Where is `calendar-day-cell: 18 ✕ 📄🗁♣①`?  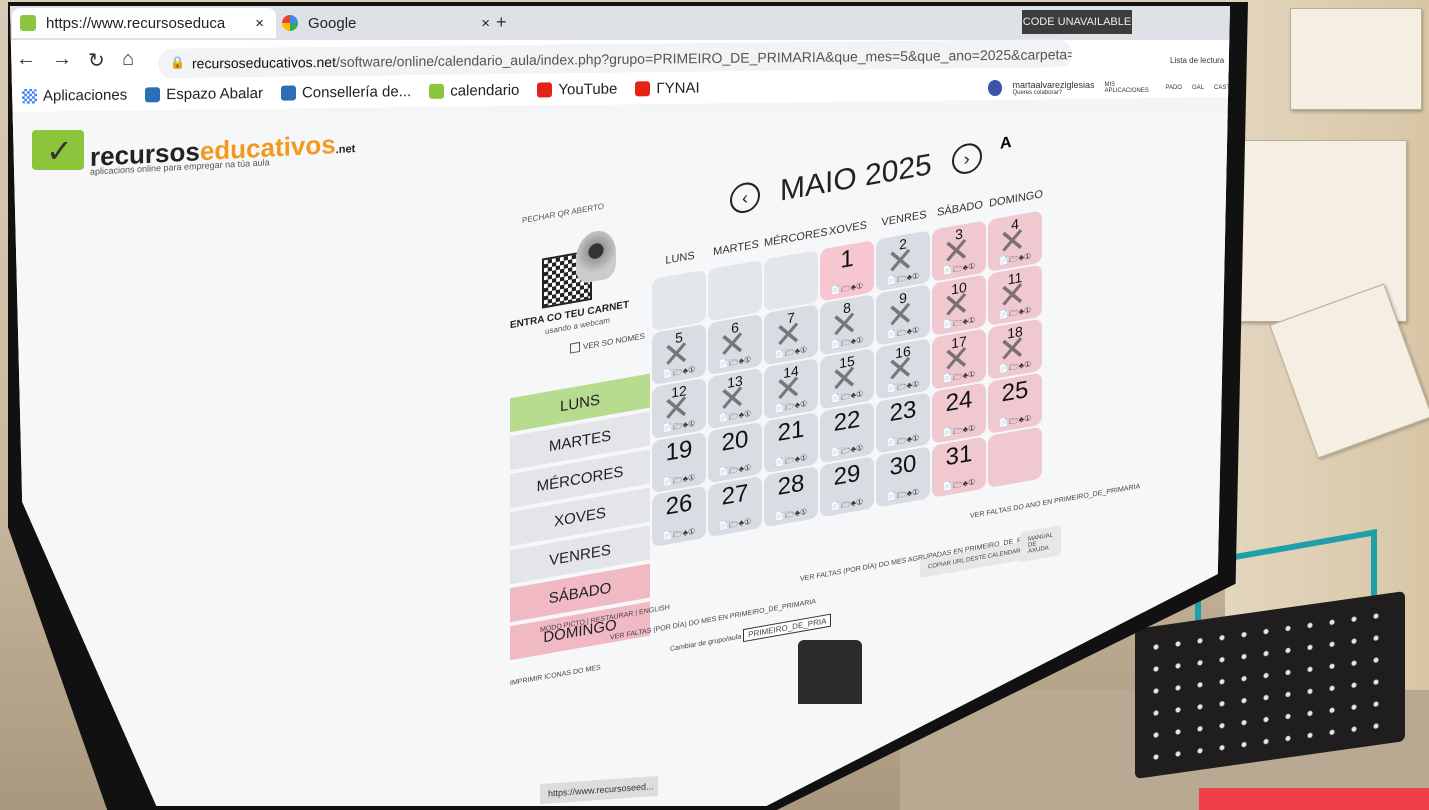 calendar-day-cell: 18 ✕ 📄🗁♣① is located at coordinates (1015, 349).